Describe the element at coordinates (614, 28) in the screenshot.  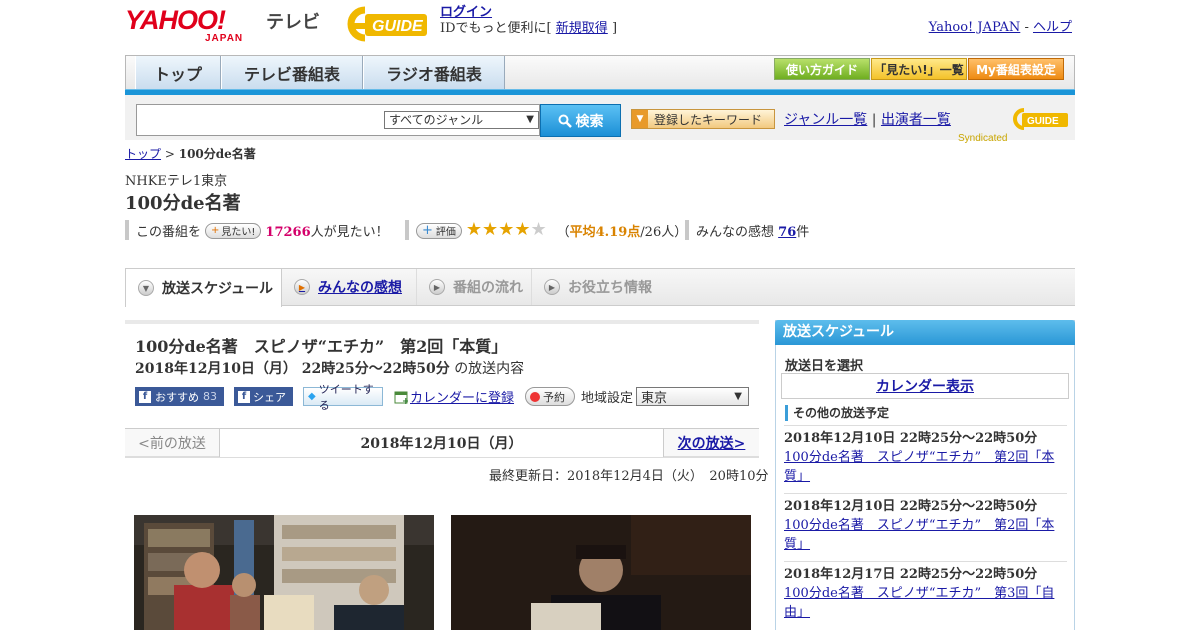
I see `login-prompt-end: ]` at that location.